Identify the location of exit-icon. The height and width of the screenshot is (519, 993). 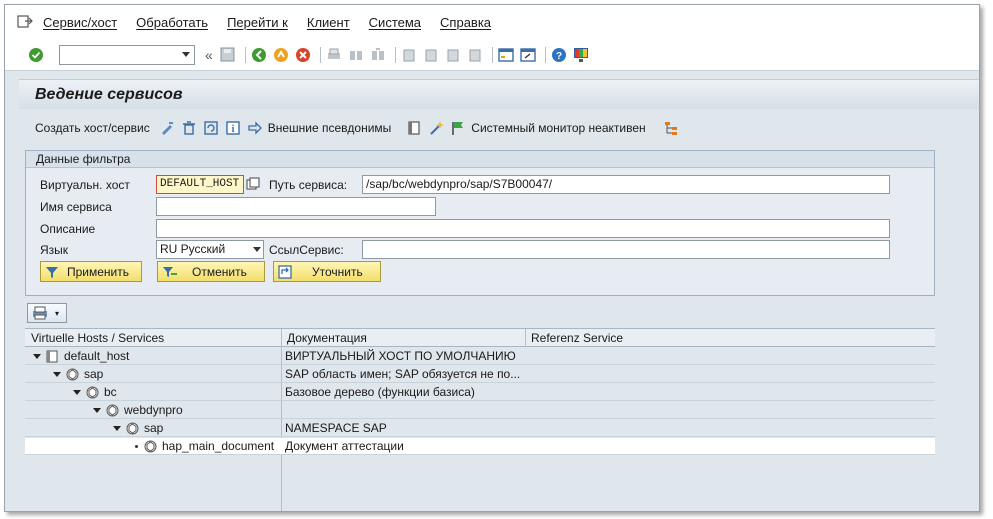
(281, 55).